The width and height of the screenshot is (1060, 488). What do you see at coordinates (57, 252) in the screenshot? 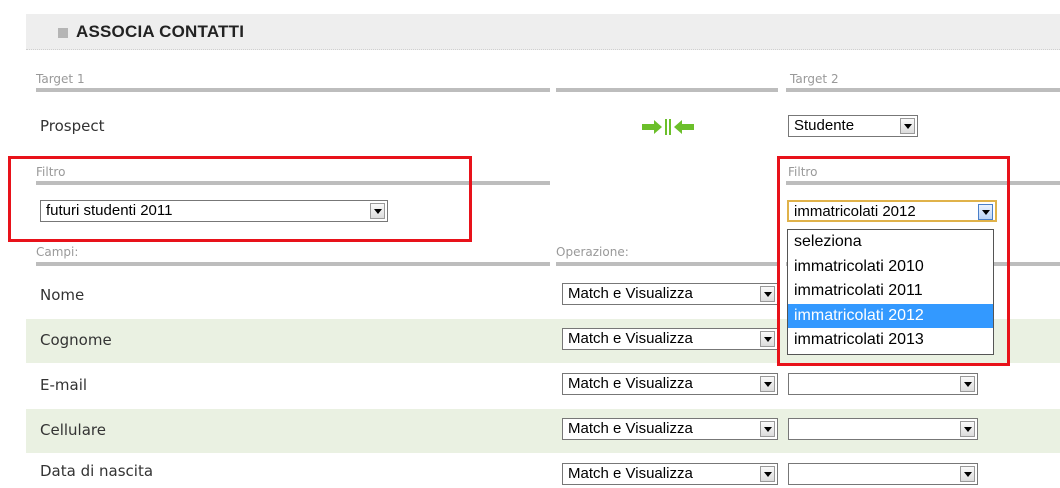
I see `col-campi-header: Campi:` at bounding box center [57, 252].